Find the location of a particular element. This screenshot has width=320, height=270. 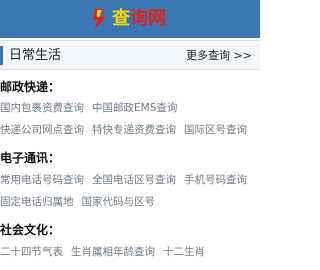

section-title: 日常生活 is located at coordinates (35, 55).